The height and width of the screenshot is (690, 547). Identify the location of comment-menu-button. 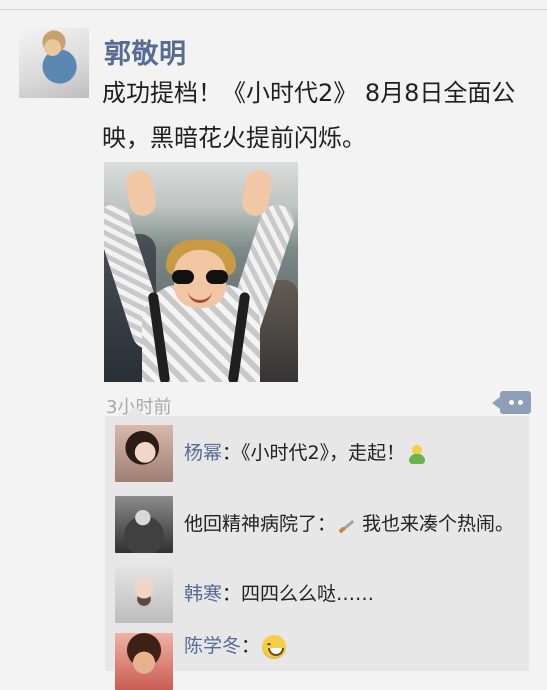
(511, 402).